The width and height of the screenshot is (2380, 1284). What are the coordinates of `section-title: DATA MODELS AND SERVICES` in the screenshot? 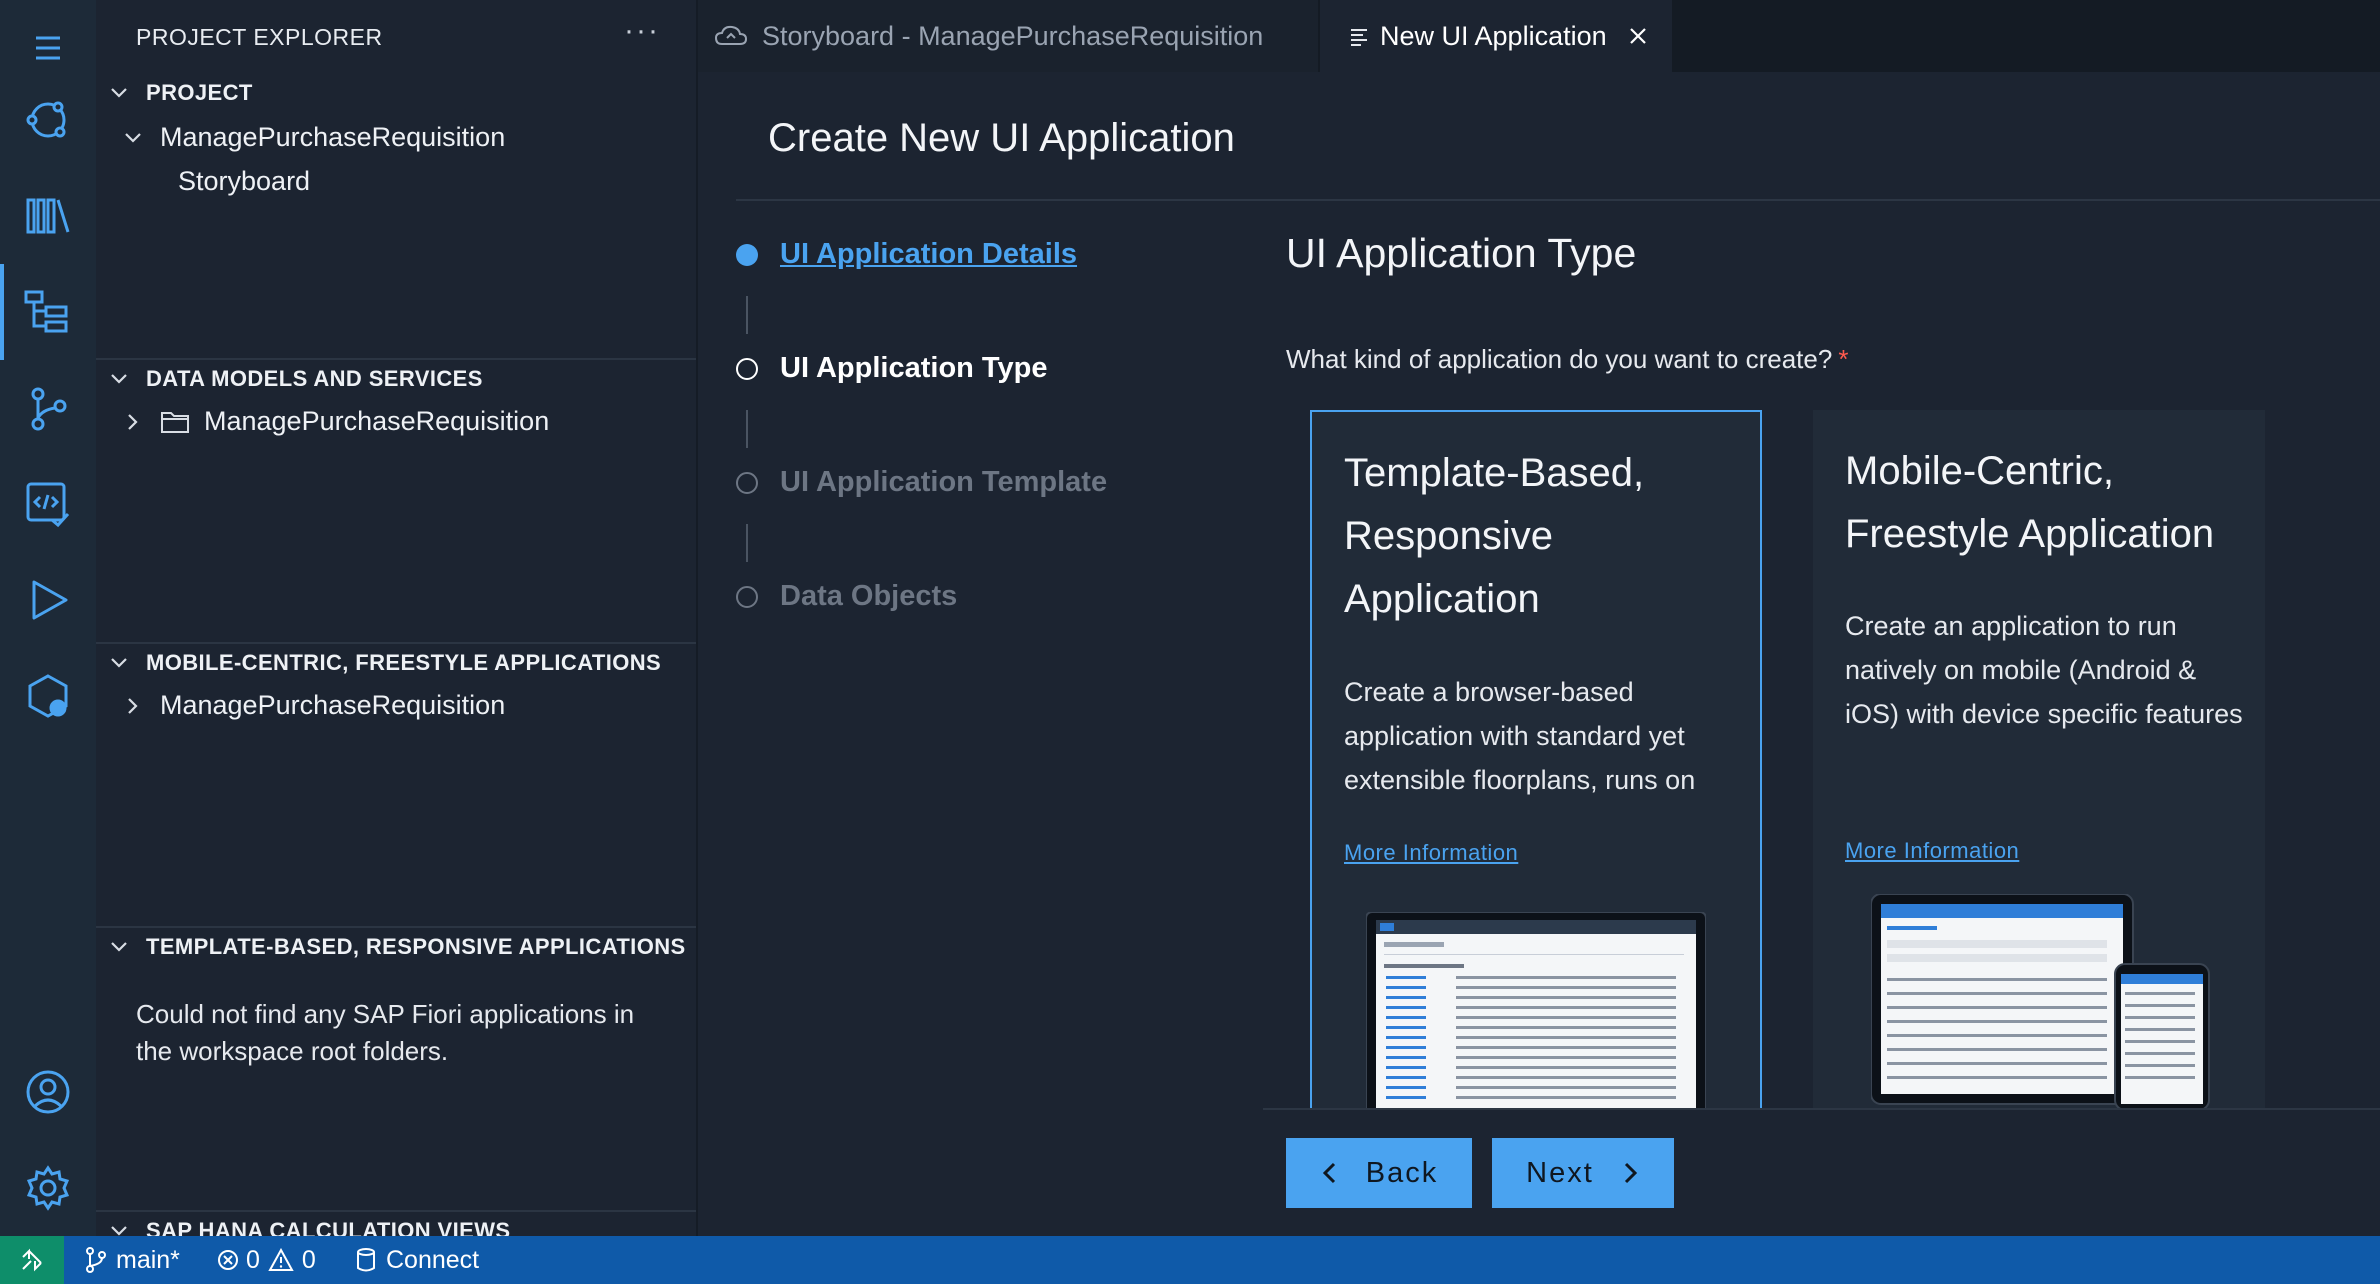 It's located at (314, 378).